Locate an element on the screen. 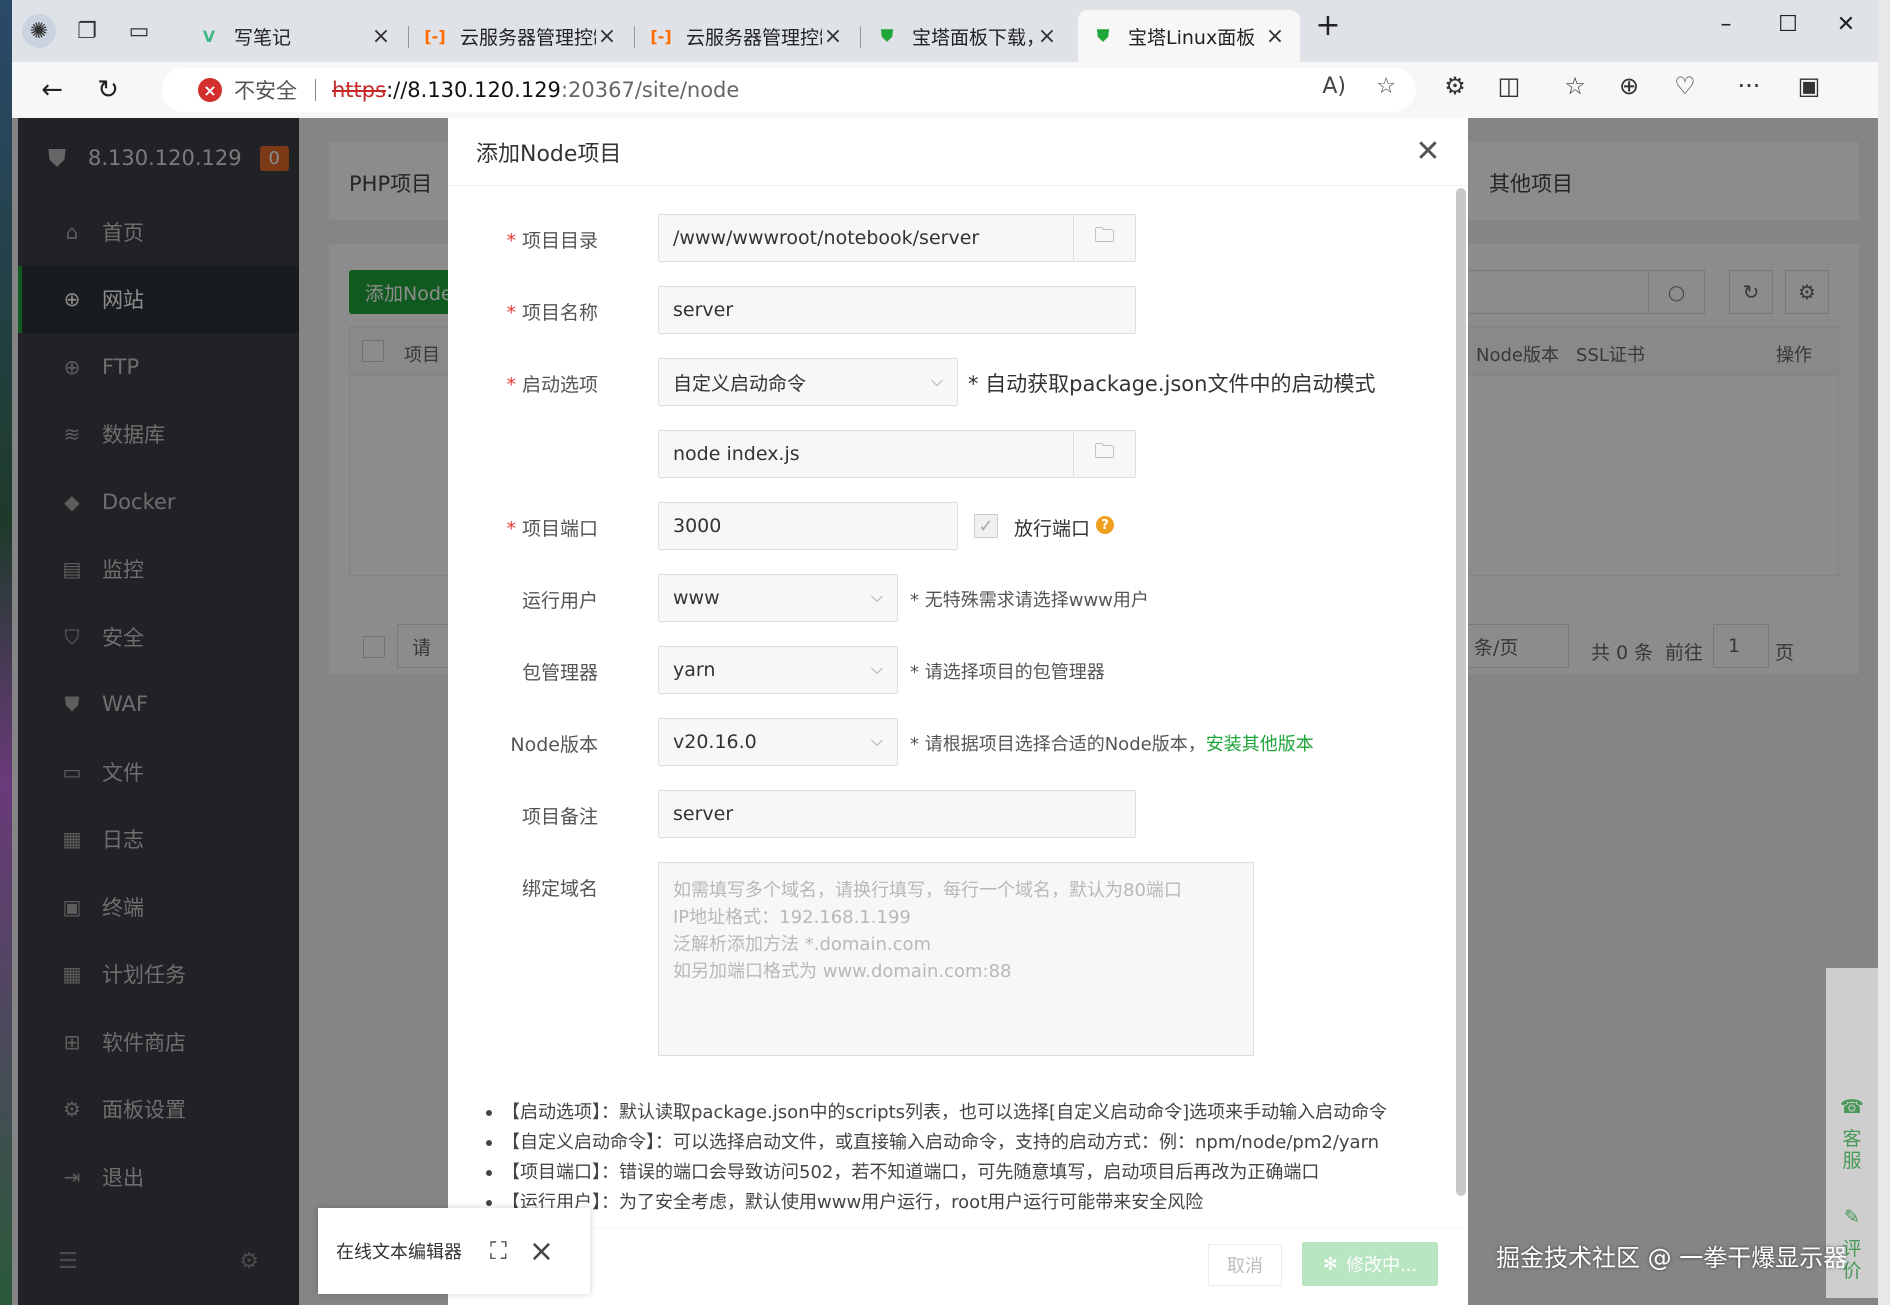 The height and width of the screenshot is (1305, 1890). favorite-star-icon: ☆ is located at coordinates (1386, 86).